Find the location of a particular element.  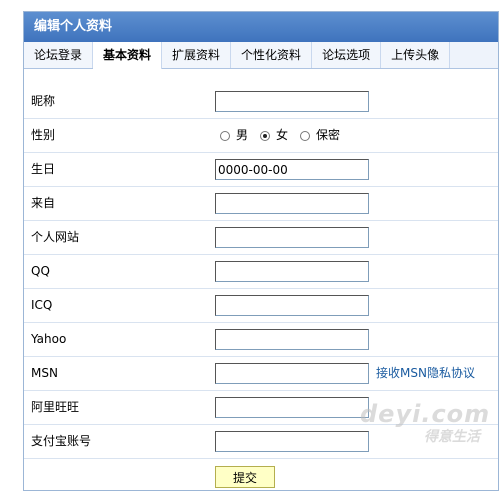

form-row-icq: ICQ is located at coordinates (261, 306).